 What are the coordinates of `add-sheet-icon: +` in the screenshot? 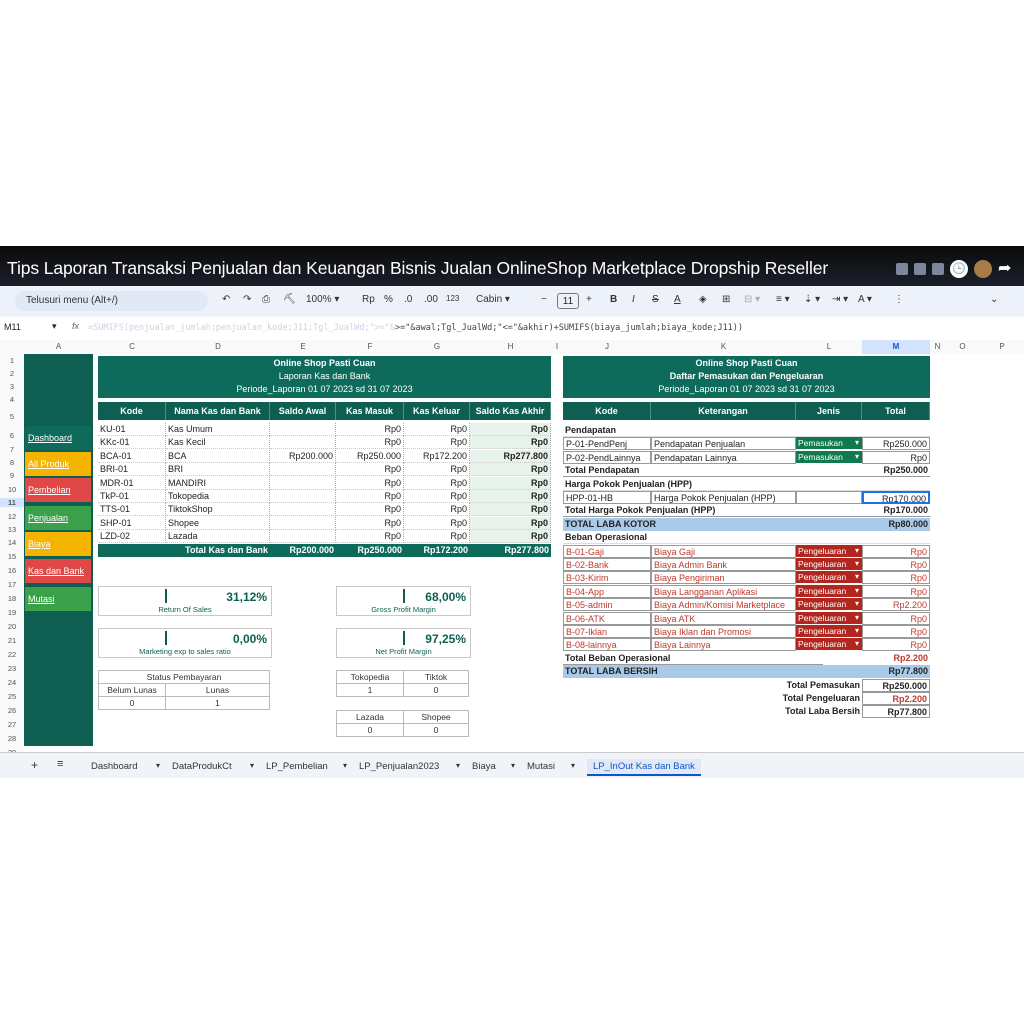 It's located at (34, 765).